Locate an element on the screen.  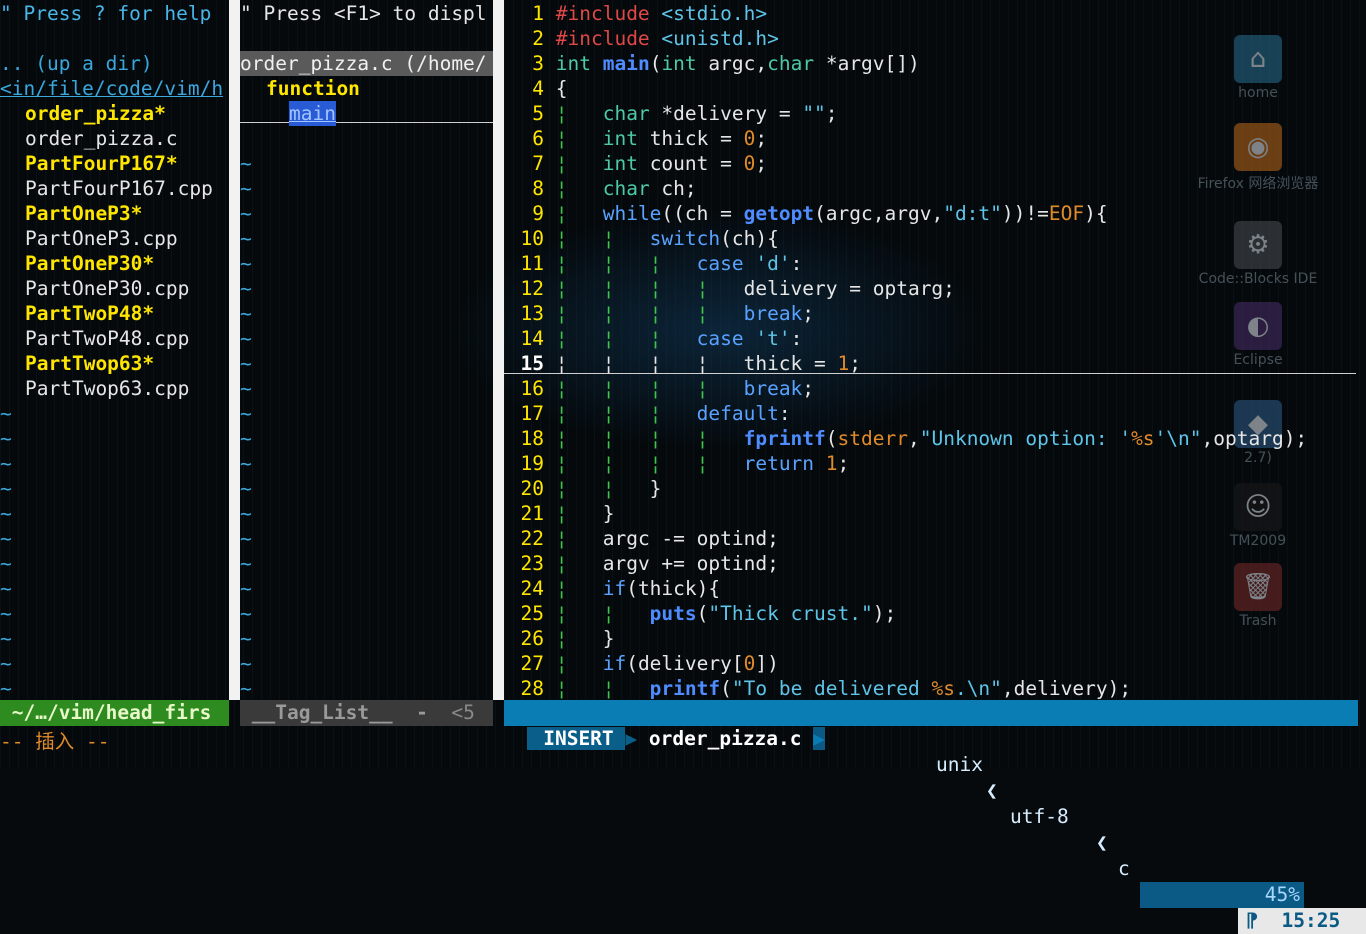
code-token: if is located at coordinates (614, 663).